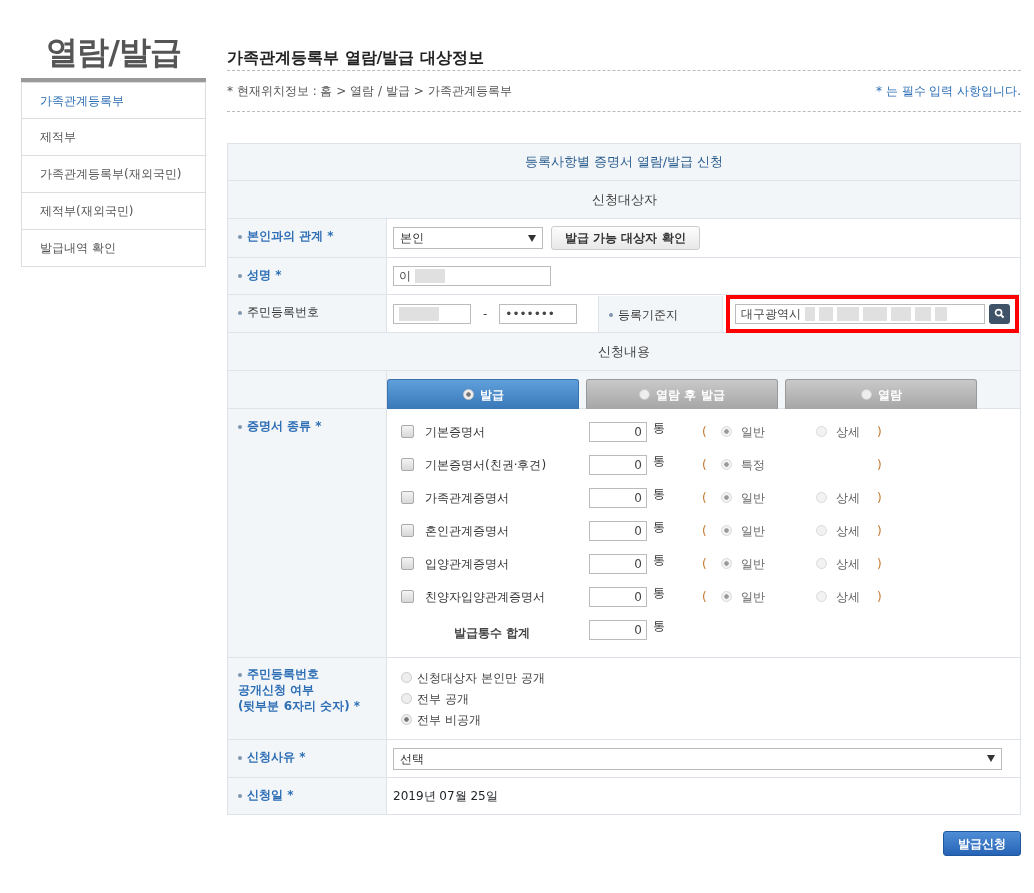 The image size is (1034, 893). Describe the element at coordinates (266, 795) in the screenshot. I see `field-label: 신청일 *` at that location.